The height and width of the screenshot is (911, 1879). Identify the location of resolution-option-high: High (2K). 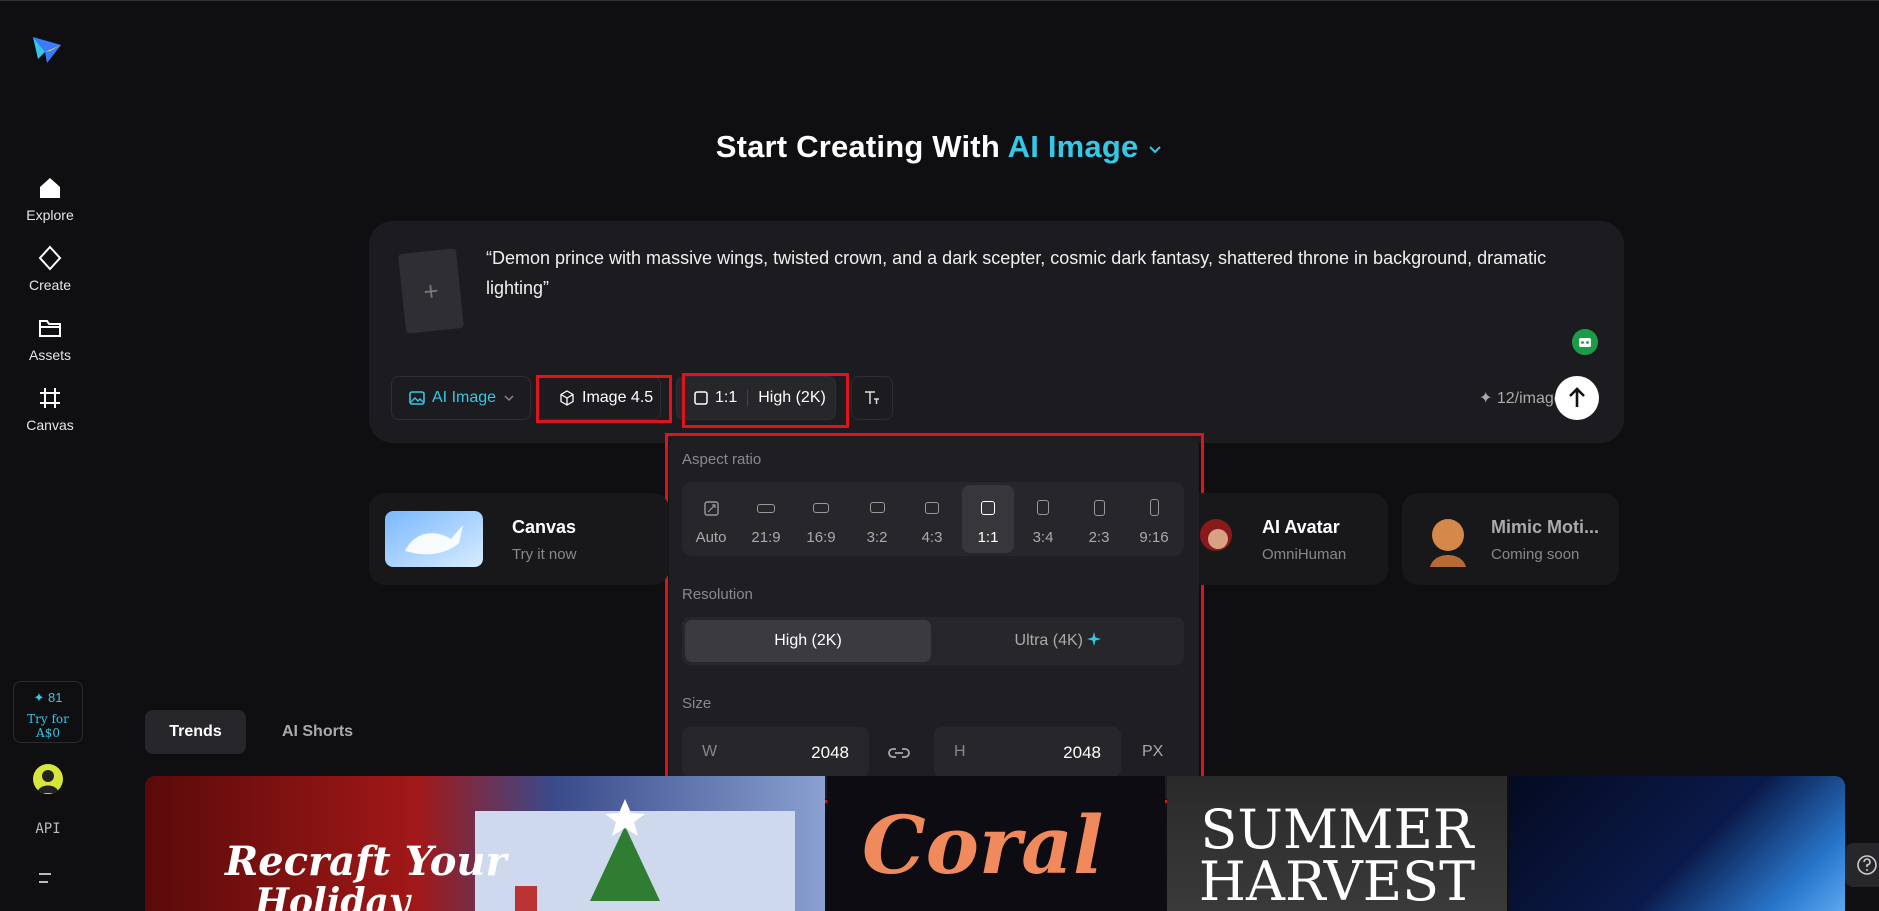
(808, 641).